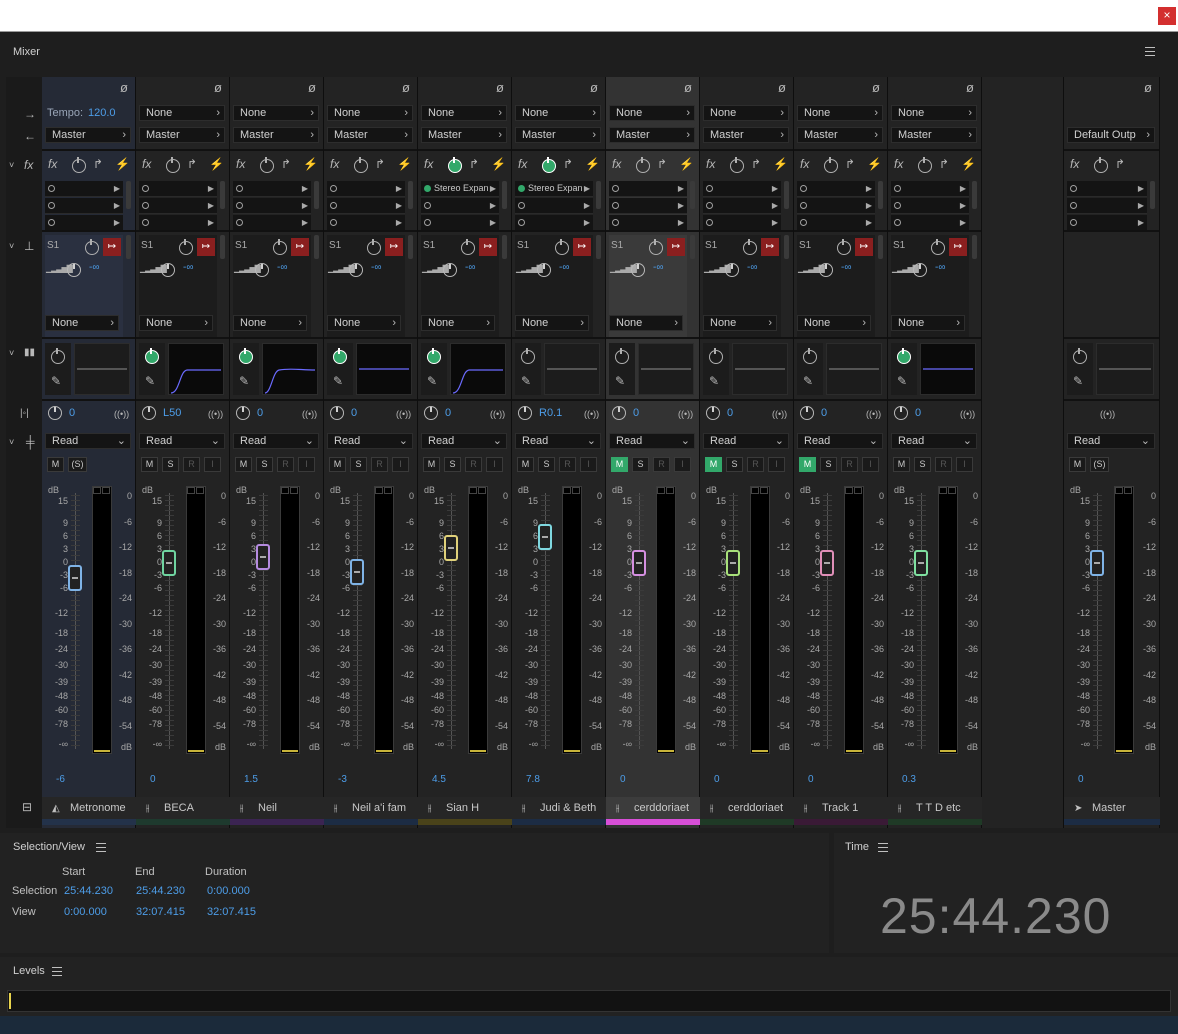  I want to click on pan-value: R0.1, so click(550, 413).